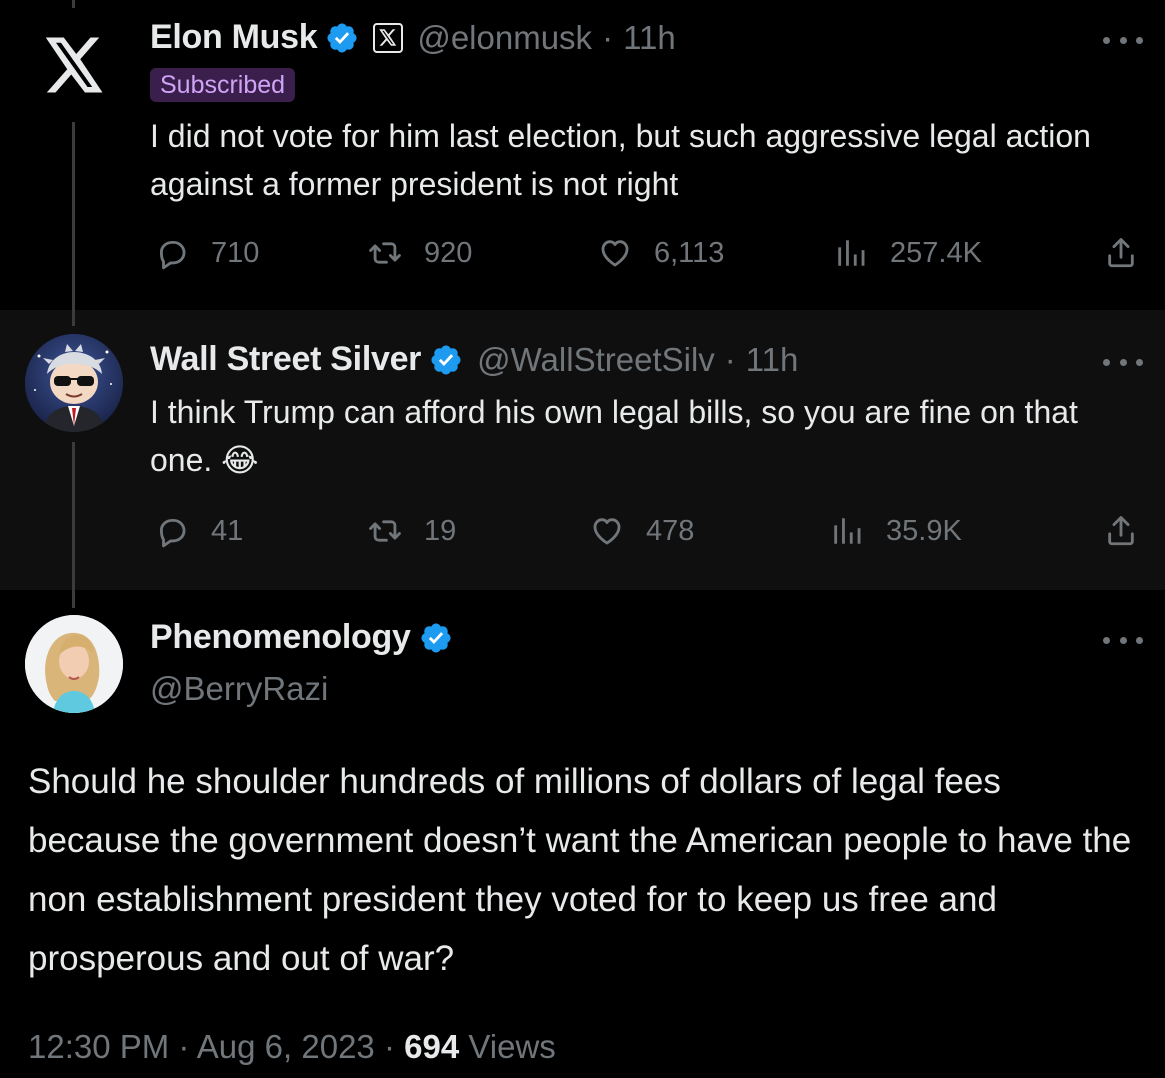 The width and height of the screenshot is (1165, 1078). I want to click on views-count: 694, so click(432, 1046).